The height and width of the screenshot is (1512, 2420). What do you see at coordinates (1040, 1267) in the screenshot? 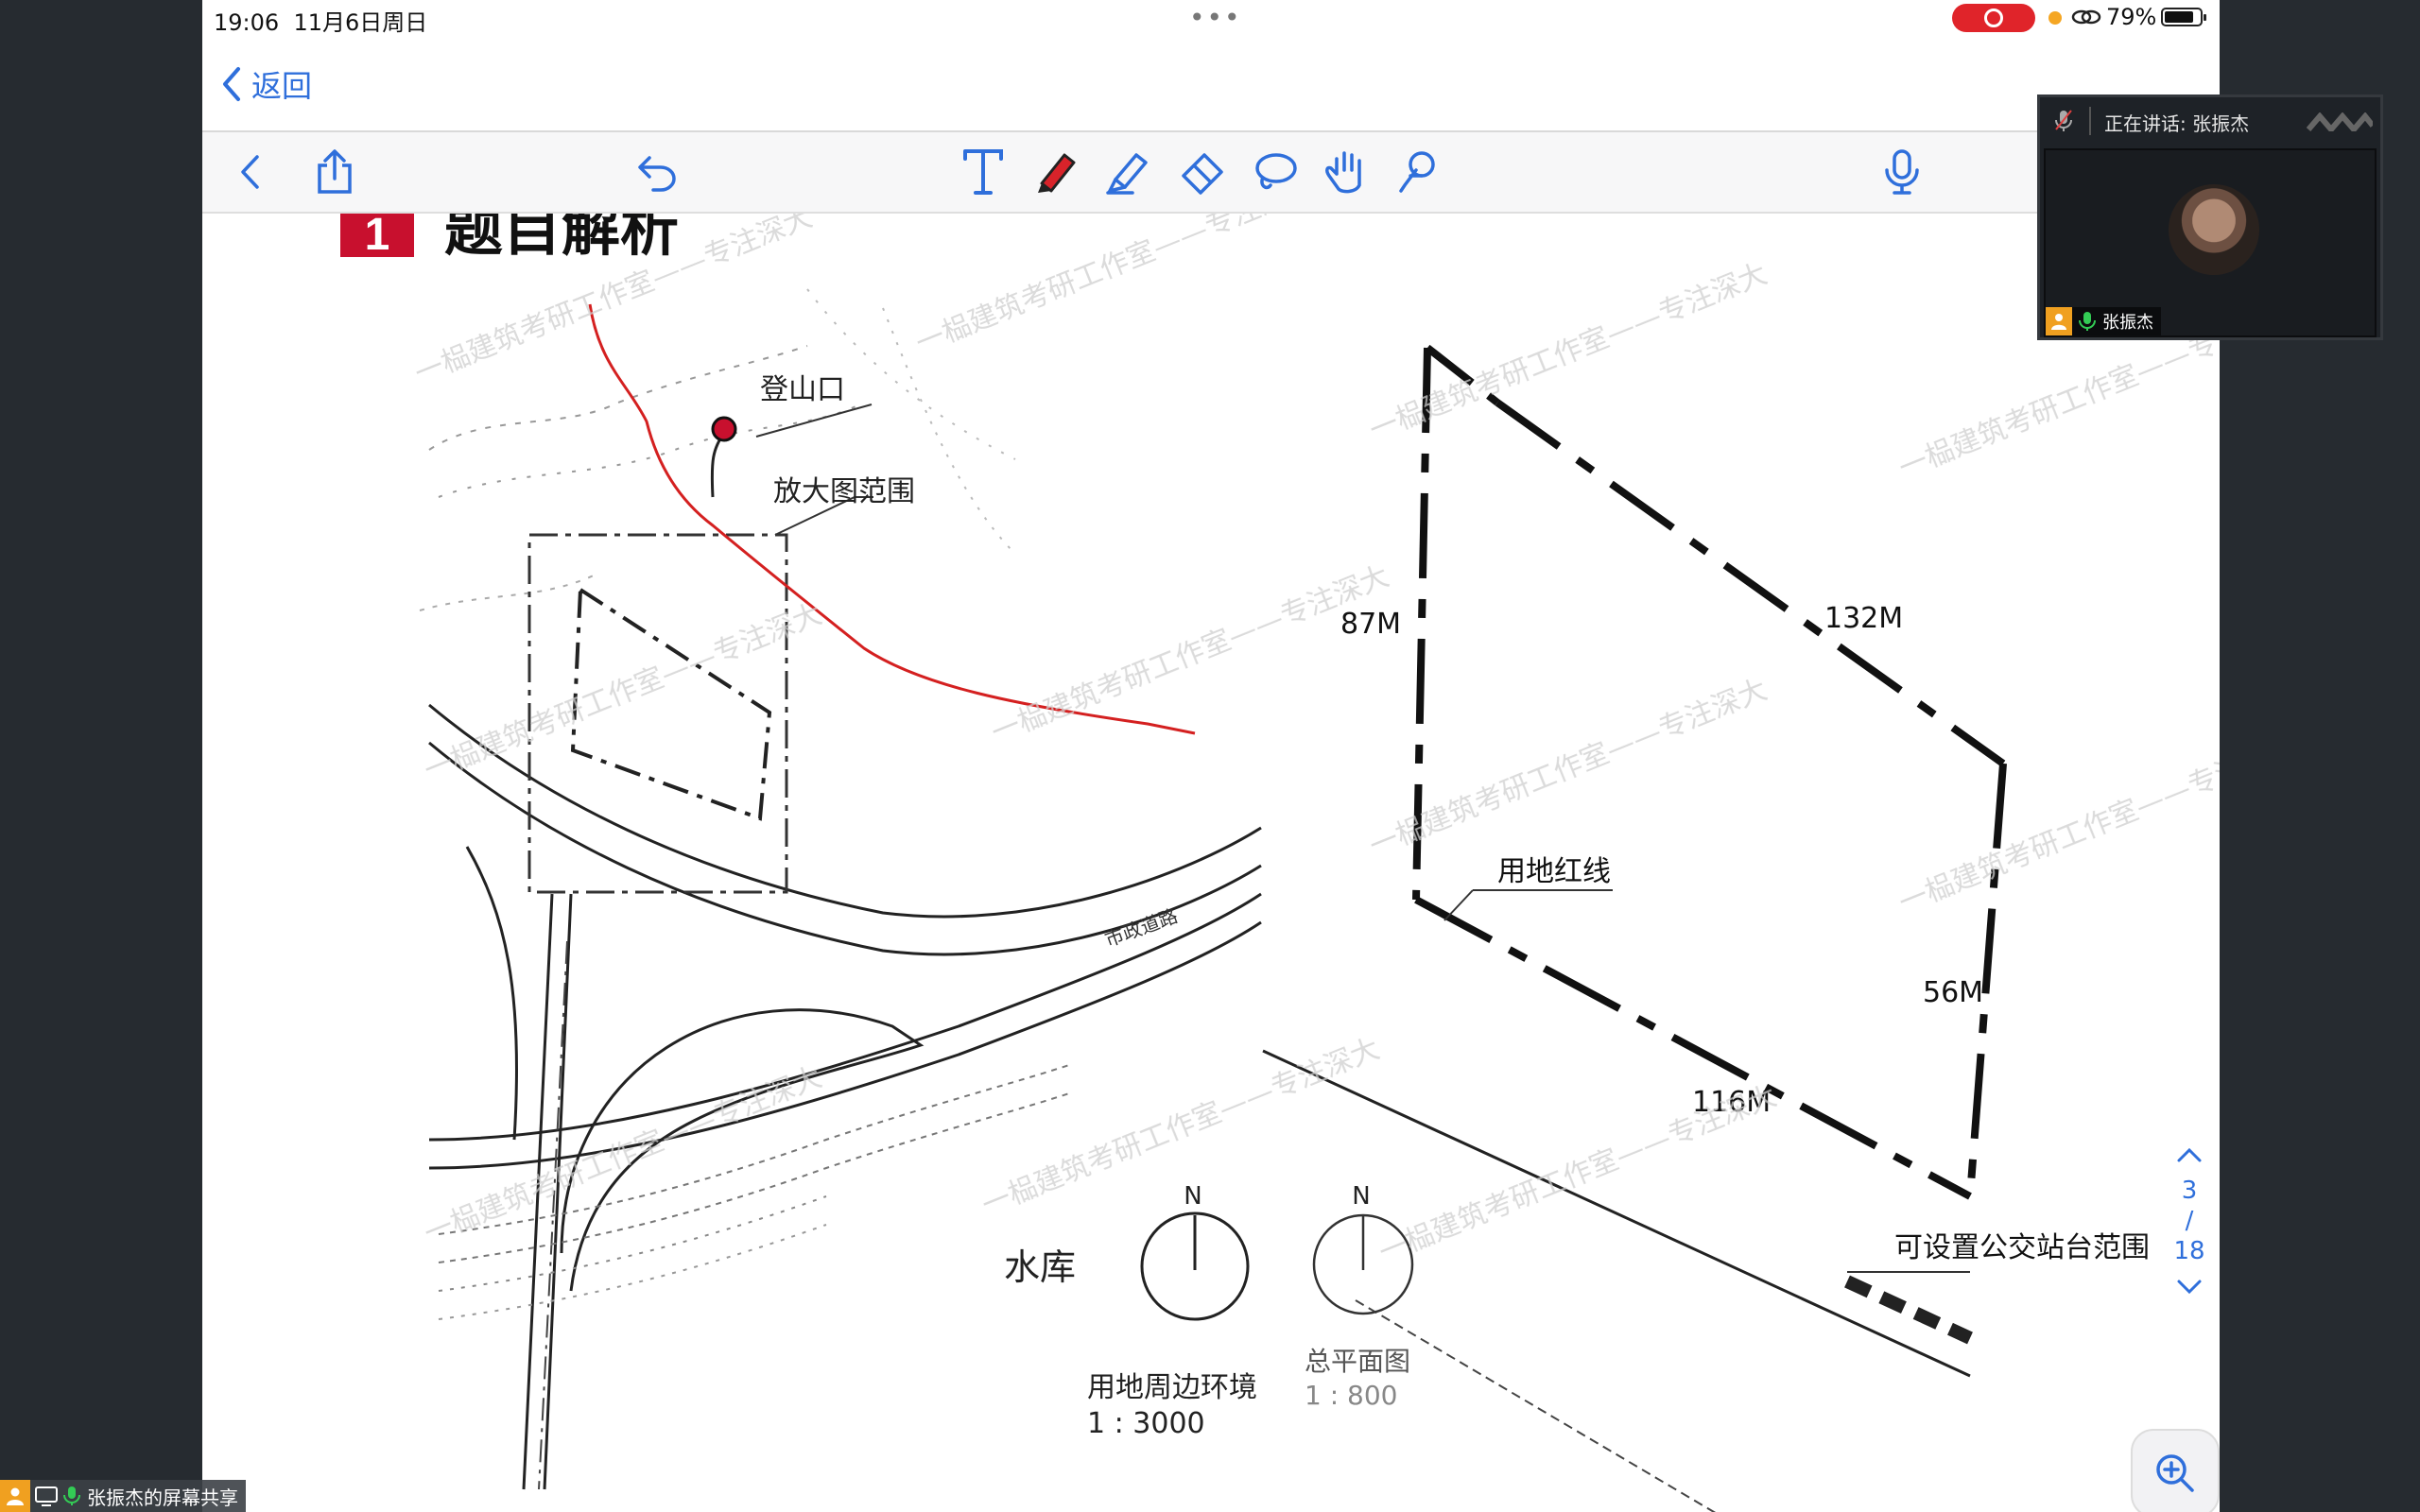
I see `label-reservoir: 水库` at bounding box center [1040, 1267].